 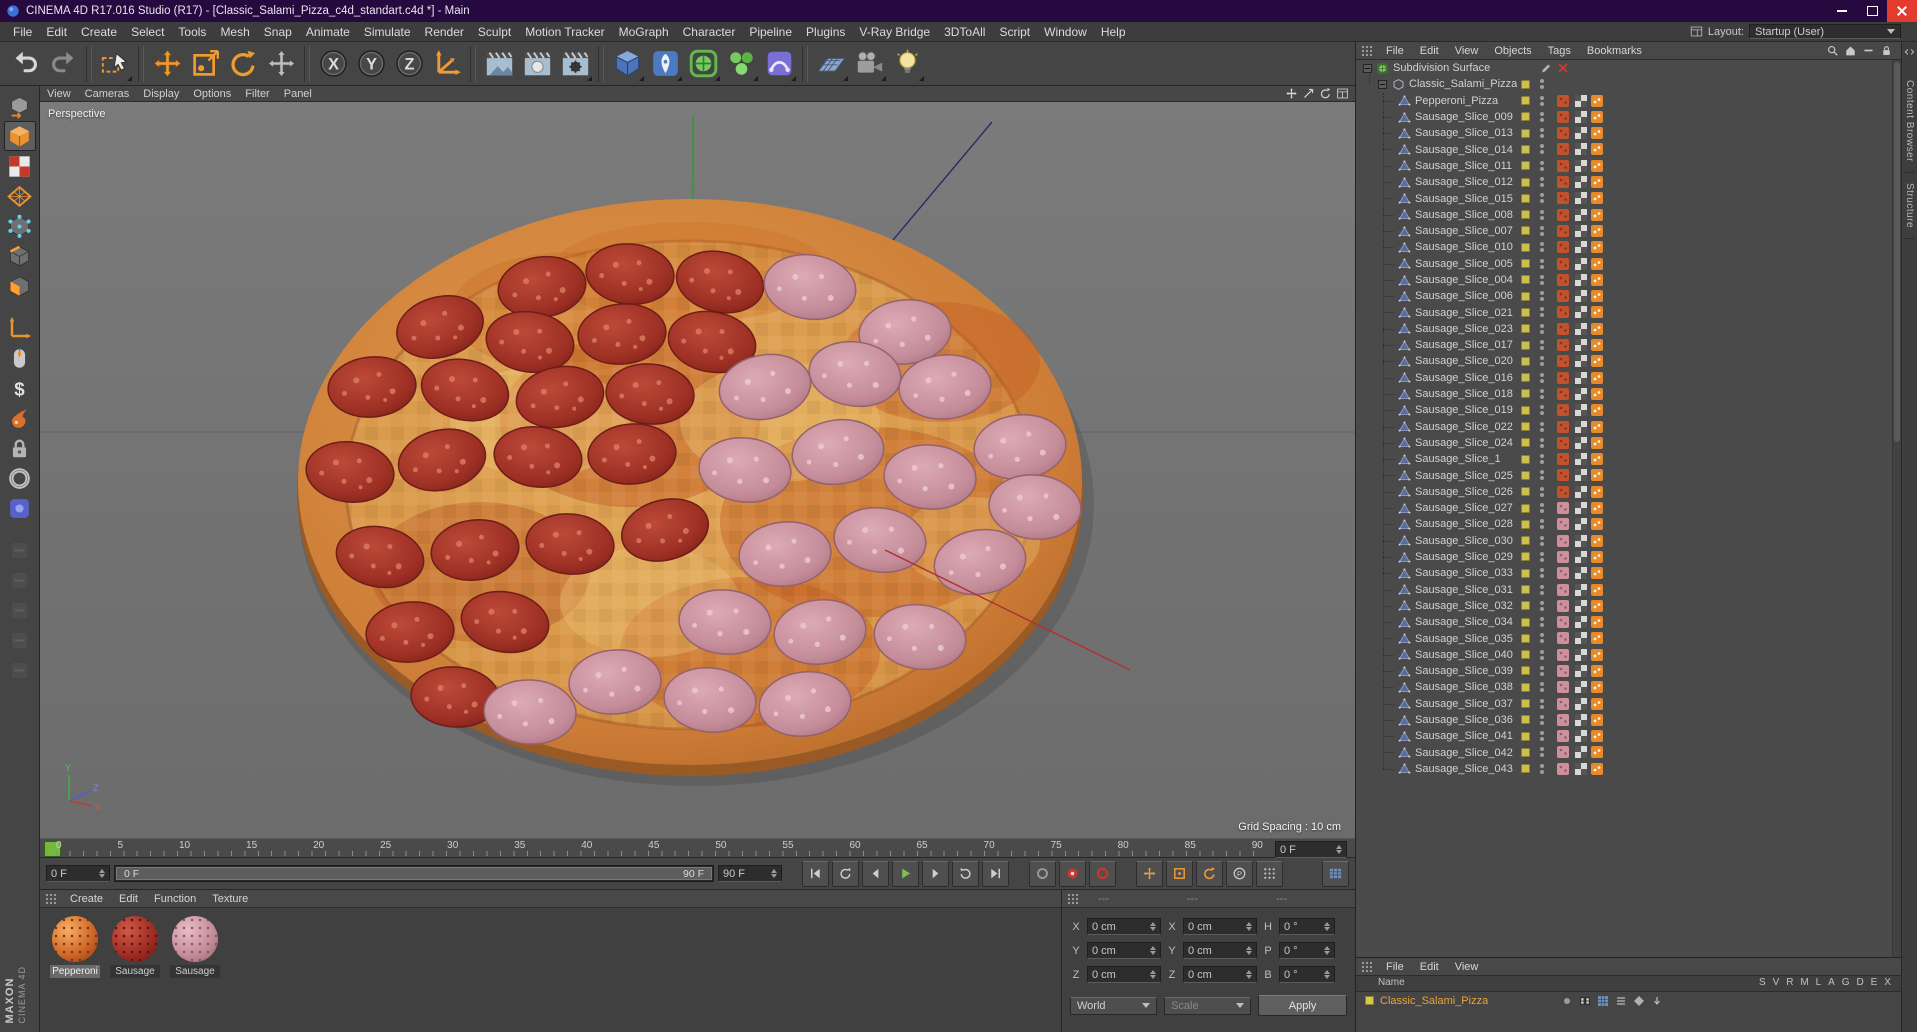 What do you see at coordinates (1825, 31) in the screenshot?
I see `layout-select: Startup (User)` at bounding box center [1825, 31].